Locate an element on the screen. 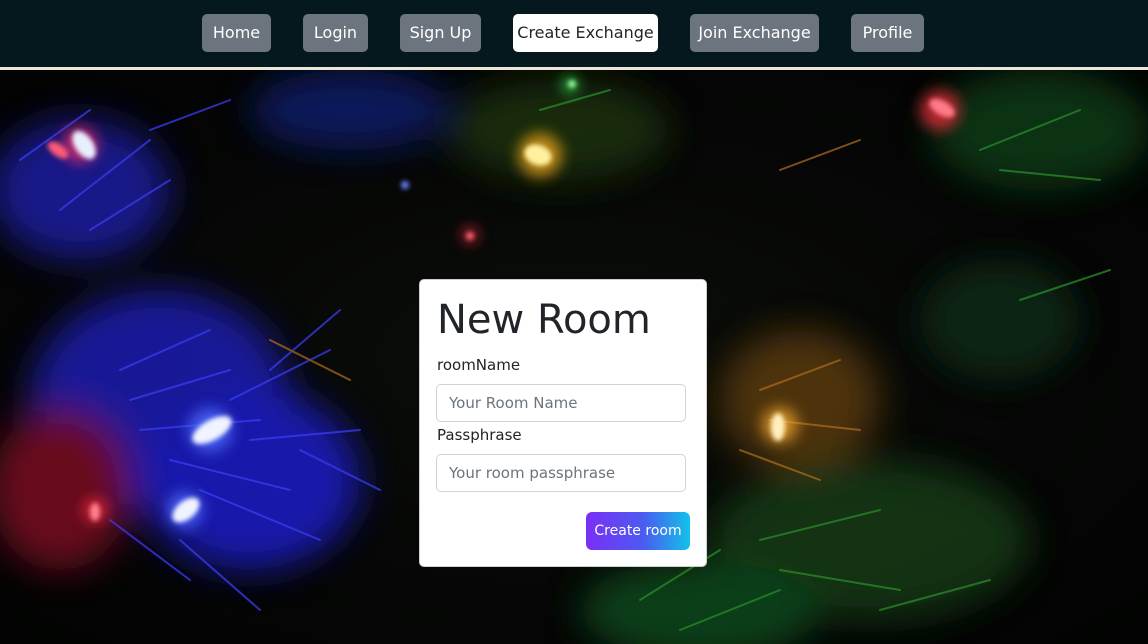  page-title: New Room is located at coordinates (544, 320).